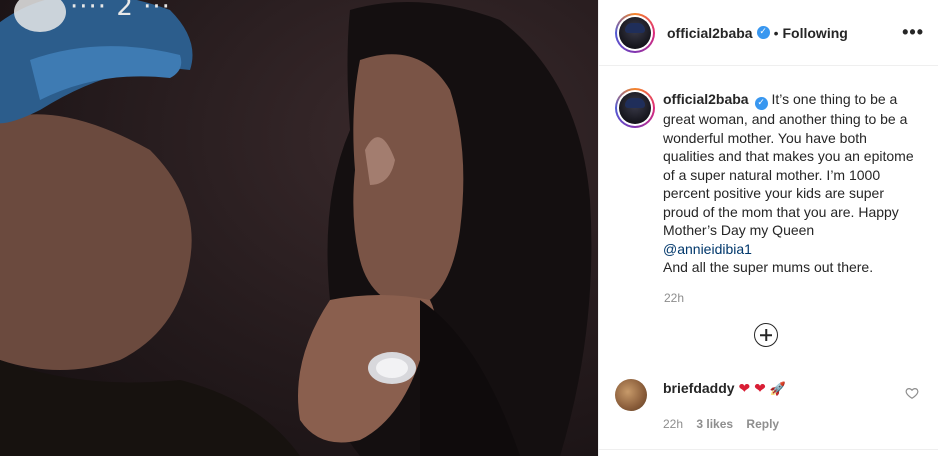 The height and width of the screenshot is (456, 938). Describe the element at coordinates (794, 424) in the screenshot. I see `comment-meta: 22h 3 likes Reply` at that location.